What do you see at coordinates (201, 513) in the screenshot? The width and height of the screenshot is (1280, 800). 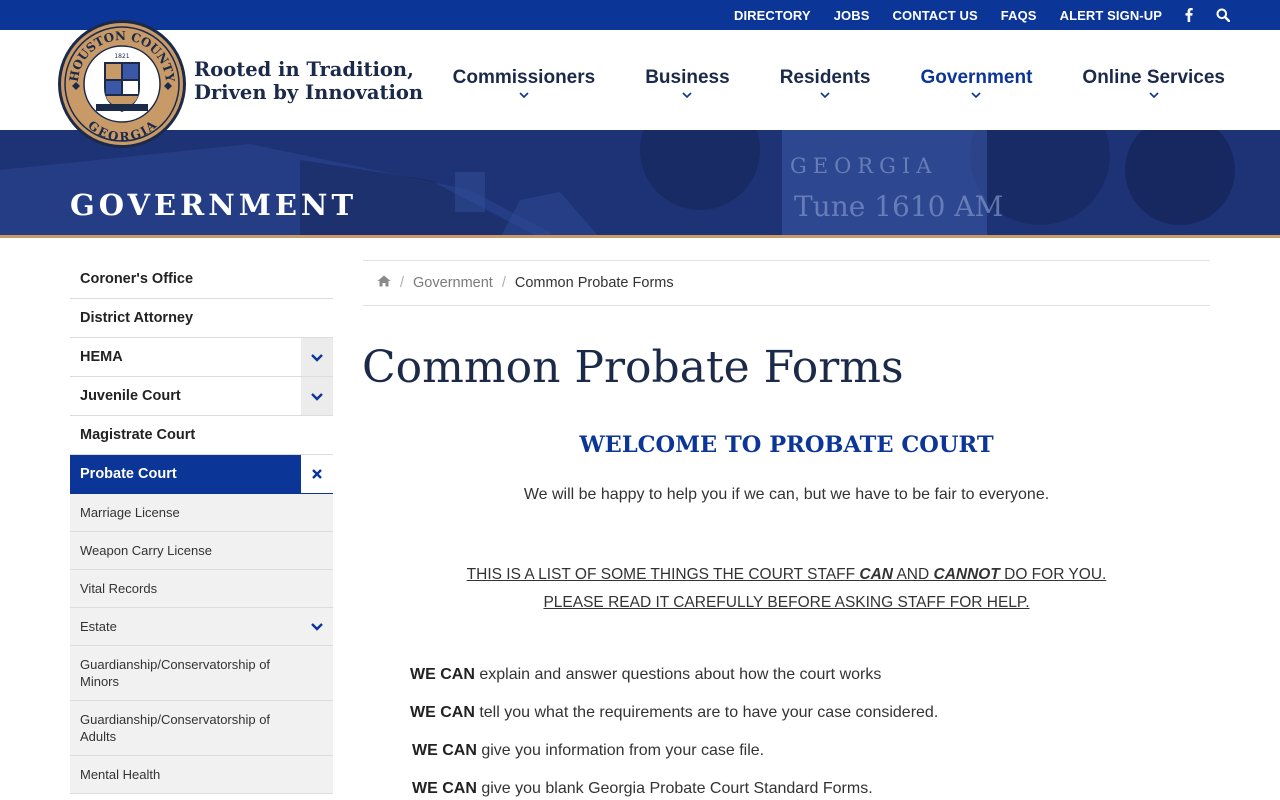 I see `sidebar-subitem-marriage-license: Marriage License` at bounding box center [201, 513].